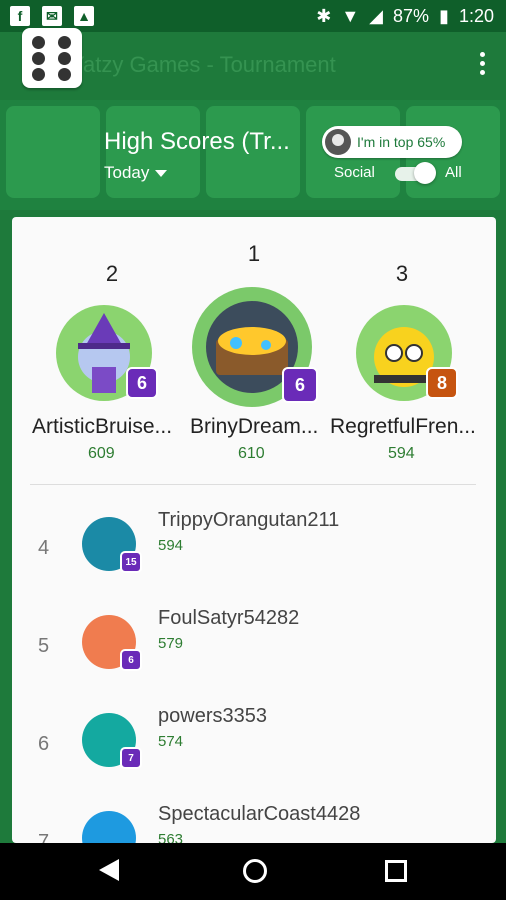 Image resolution: width=506 pixels, height=900 pixels. I want to click on leaderboard-row: 7 SpectacularCoast4428 563, so click(254, 823).